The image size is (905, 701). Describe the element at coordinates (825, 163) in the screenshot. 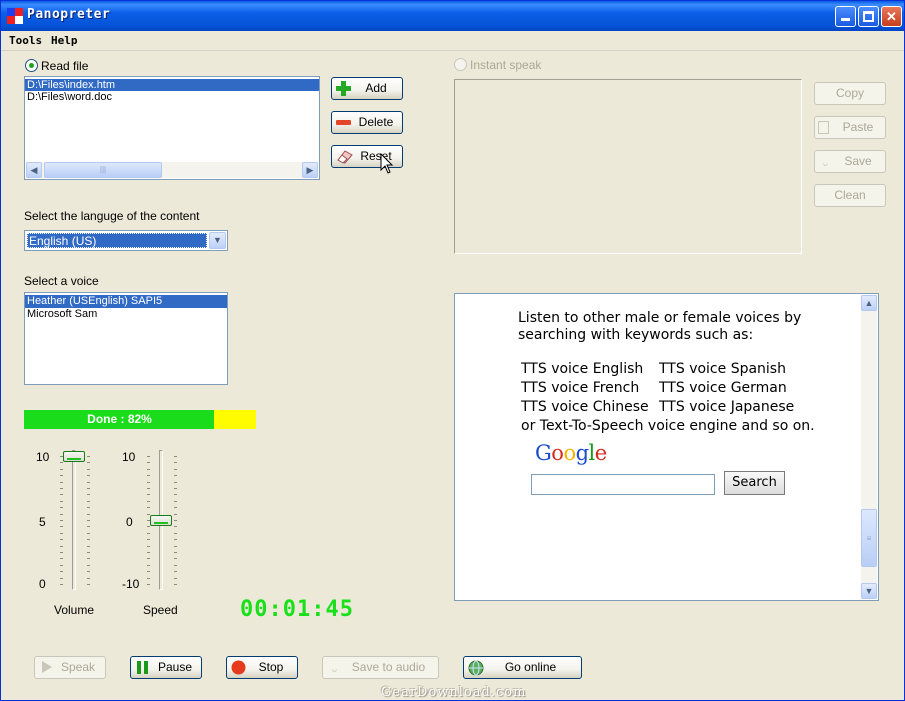

I see `save-icon: ᴗ` at that location.